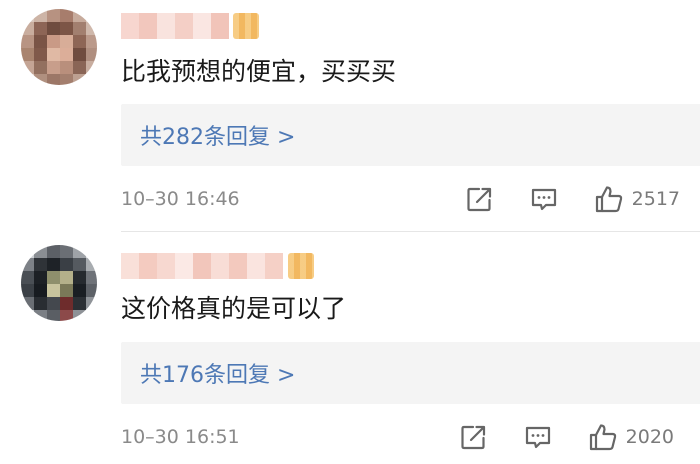  Describe the element at coordinates (410, 135) in the screenshot. I see `view-replies-button: 共282条回复 >` at that location.